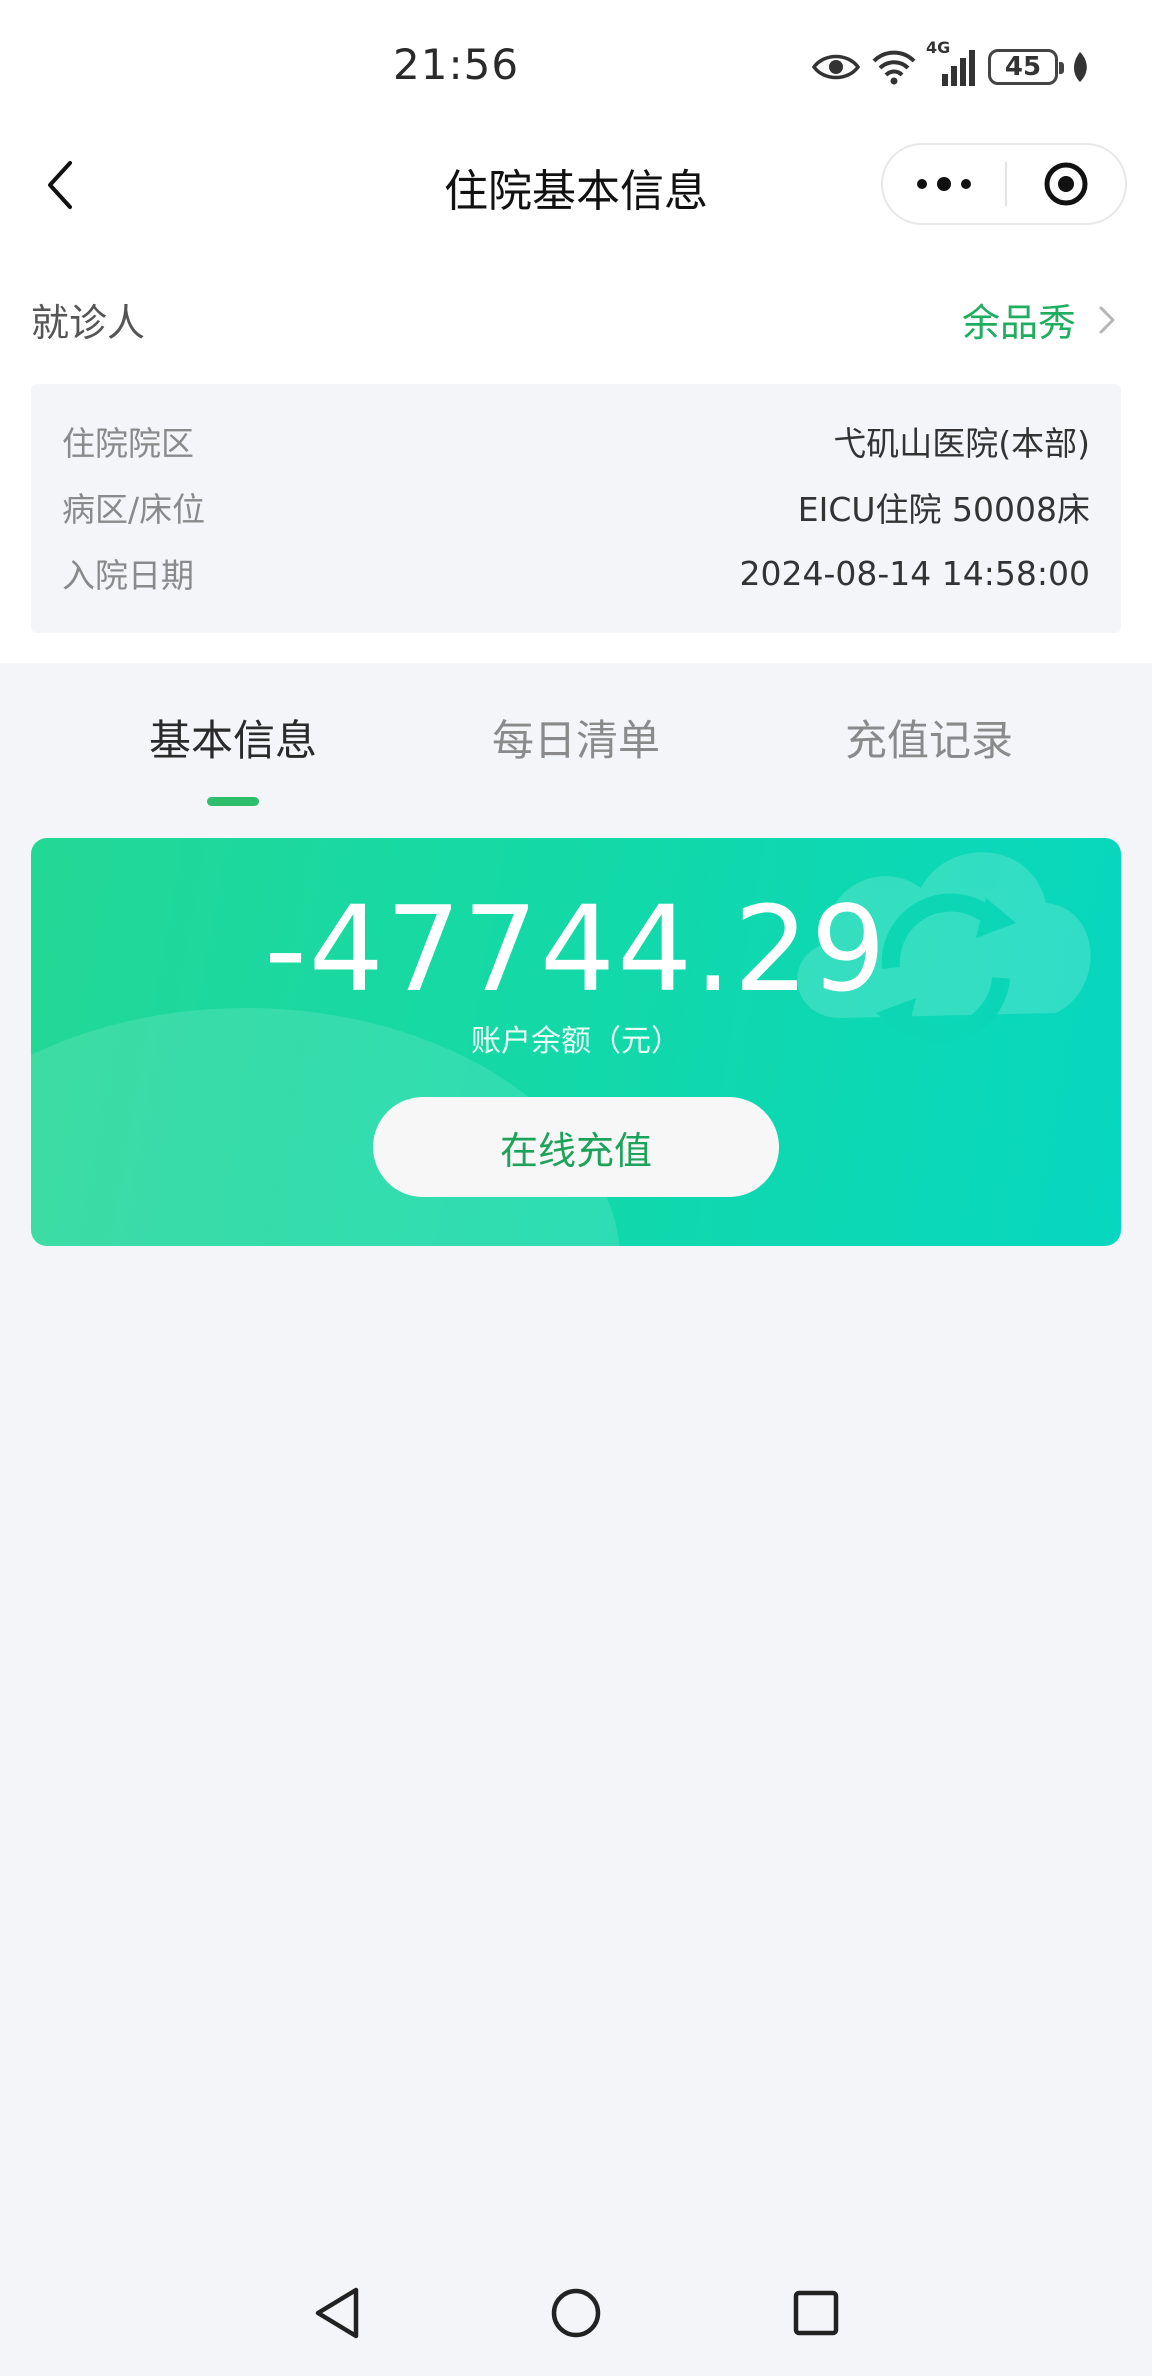 Image resolution: width=1152 pixels, height=2376 pixels. I want to click on close-button, so click(1066, 184).